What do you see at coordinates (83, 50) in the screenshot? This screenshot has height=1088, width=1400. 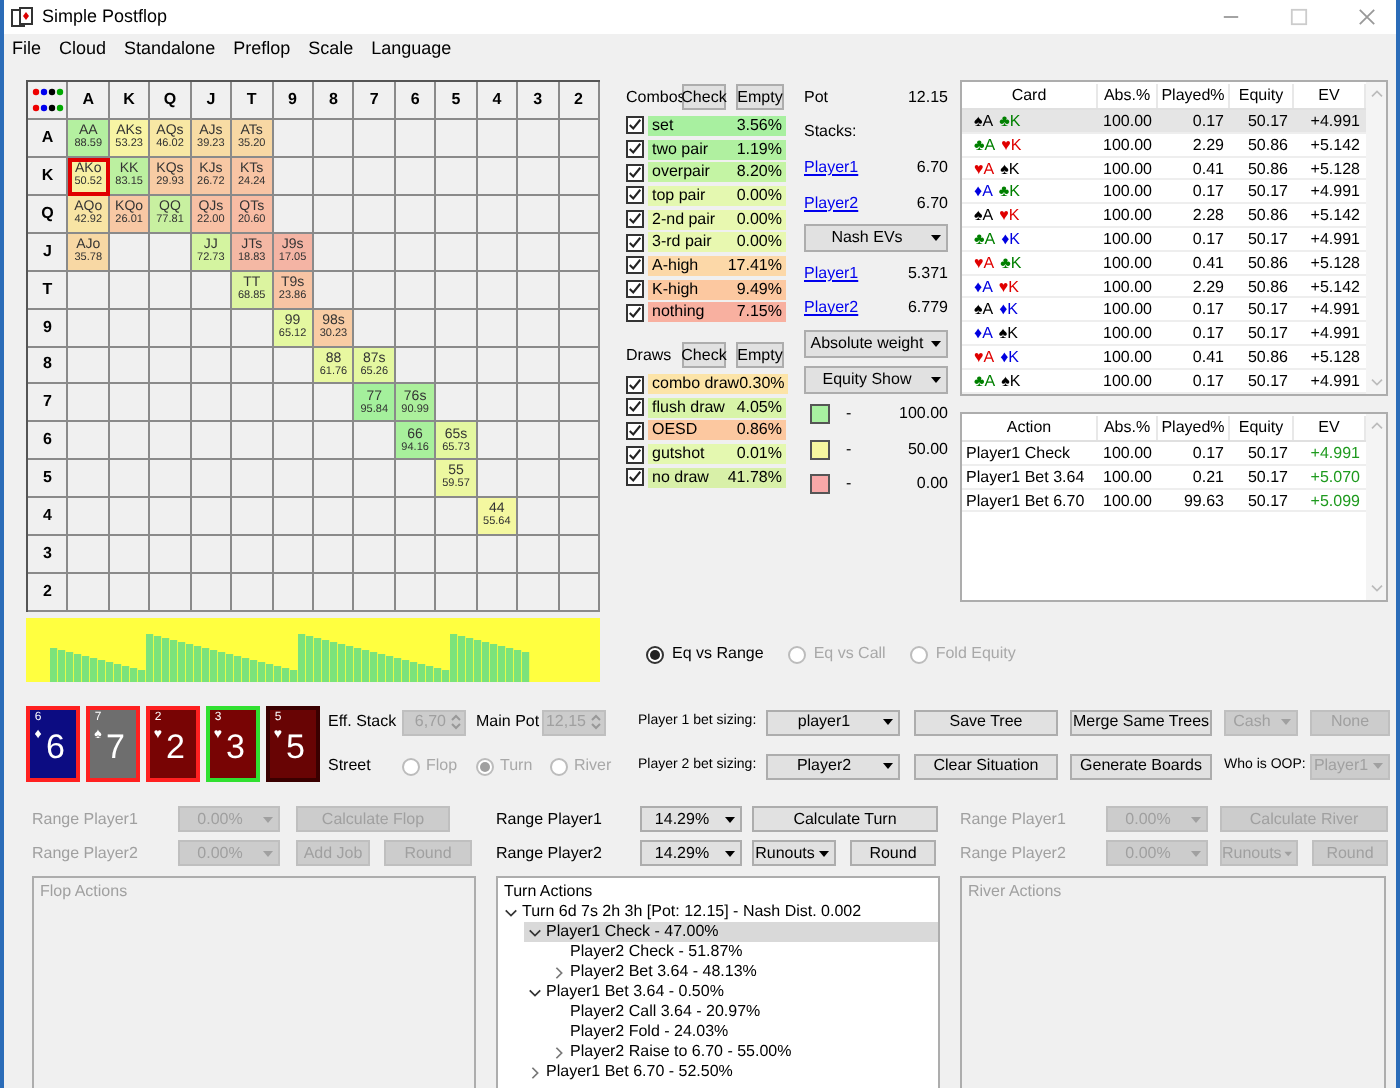 I see `menu-item: Cloud` at bounding box center [83, 50].